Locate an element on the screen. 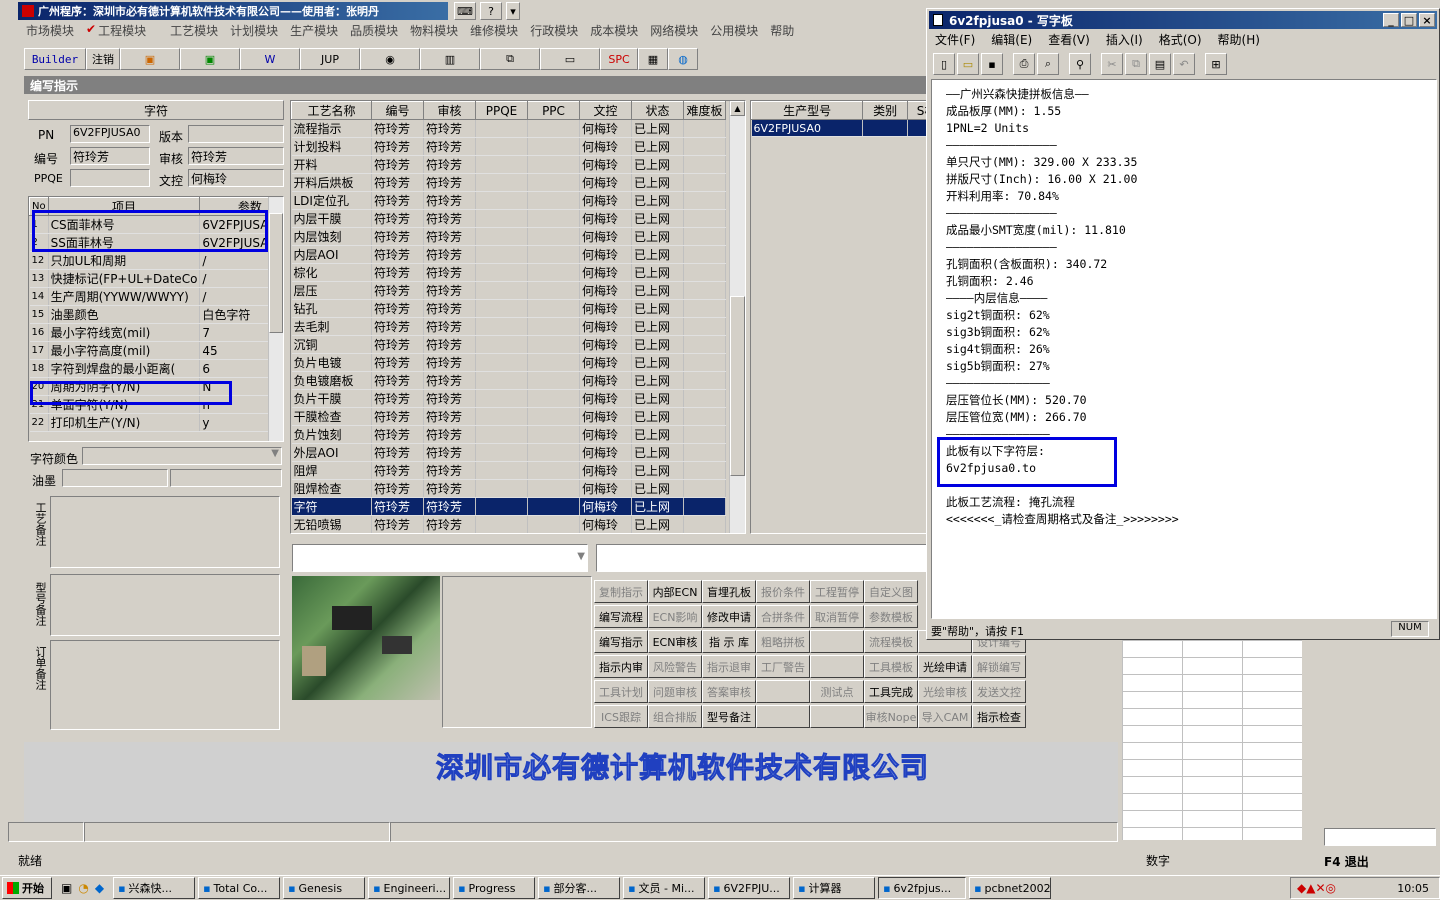 This screenshot has width=1440, height=900. param-row: 14 生产周期(YYWW/WWYY) / is located at coordinates (156, 296).